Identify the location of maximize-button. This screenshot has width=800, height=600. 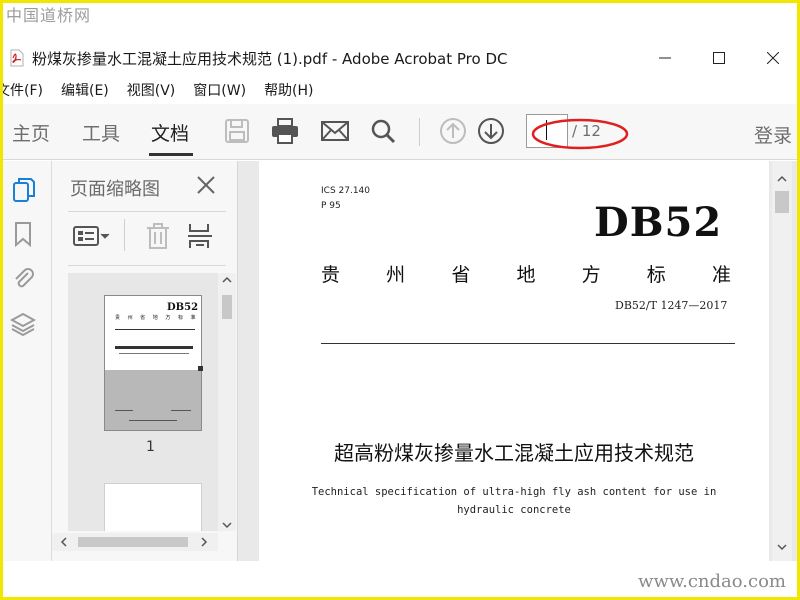
(719, 58).